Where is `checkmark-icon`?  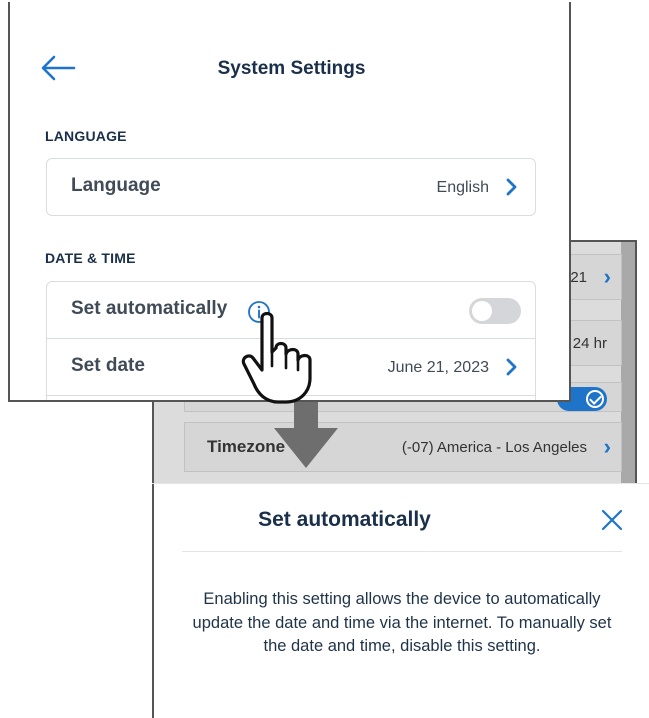 checkmark-icon is located at coordinates (595, 399).